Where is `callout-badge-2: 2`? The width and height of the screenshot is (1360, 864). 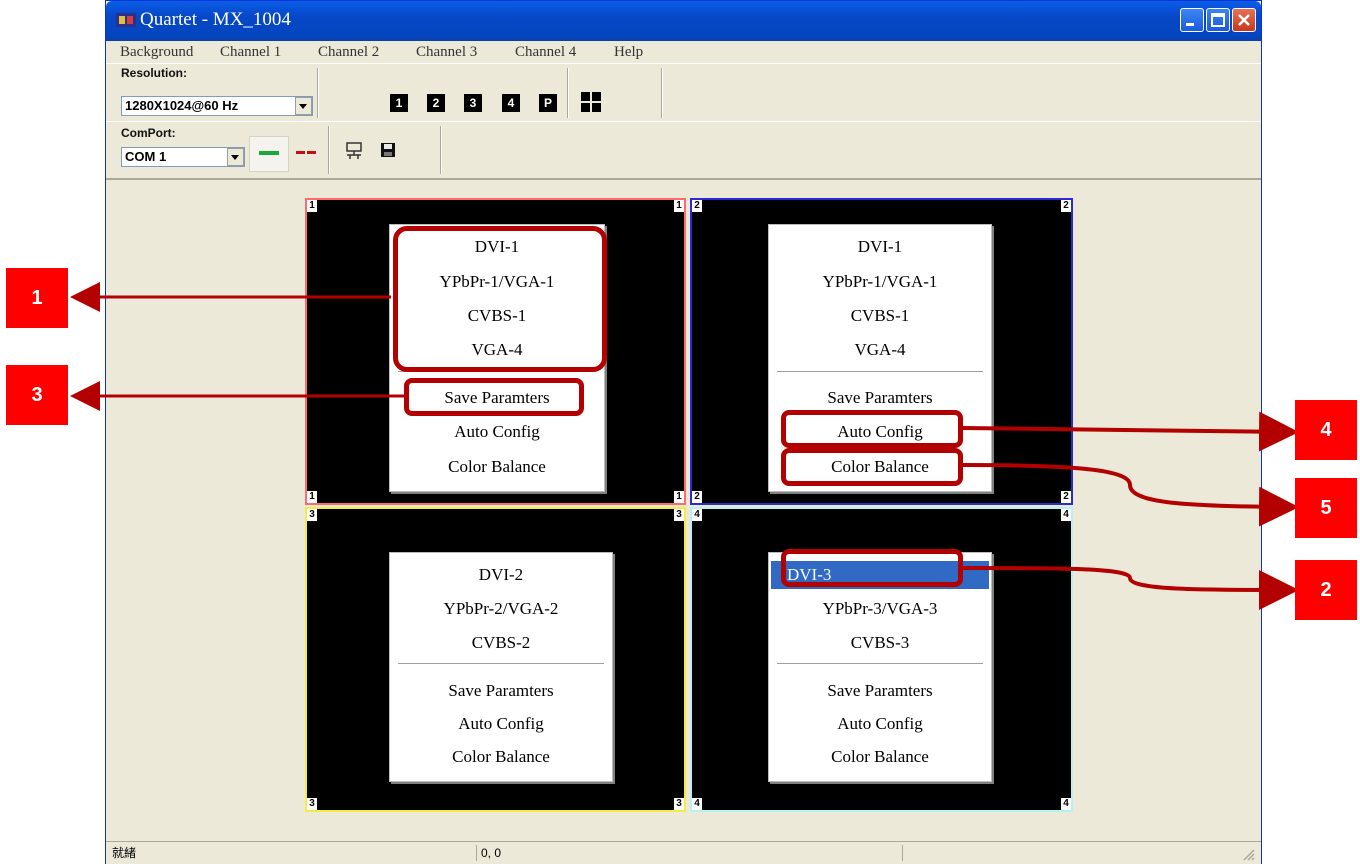
callout-badge-2: 2 is located at coordinates (1326, 590).